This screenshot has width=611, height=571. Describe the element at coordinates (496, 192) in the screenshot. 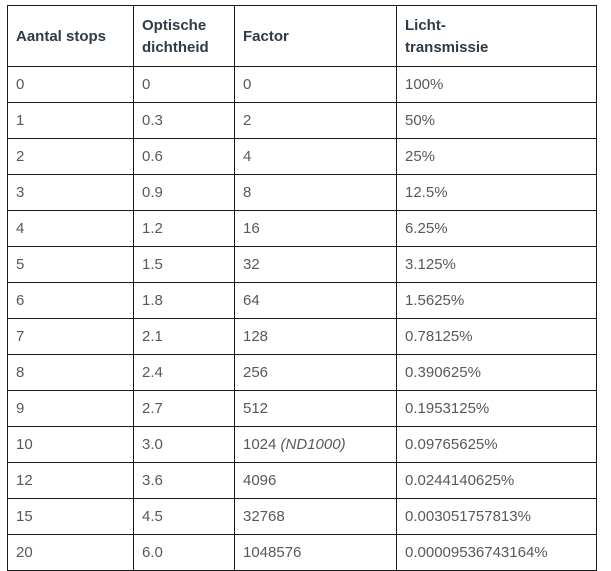

I see `cell-lichttransmissie: 12.5%` at that location.